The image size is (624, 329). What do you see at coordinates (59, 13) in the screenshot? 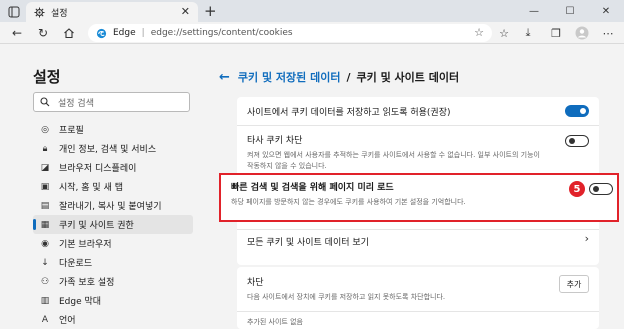
I see `tab-title: 설정` at bounding box center [59, 13].